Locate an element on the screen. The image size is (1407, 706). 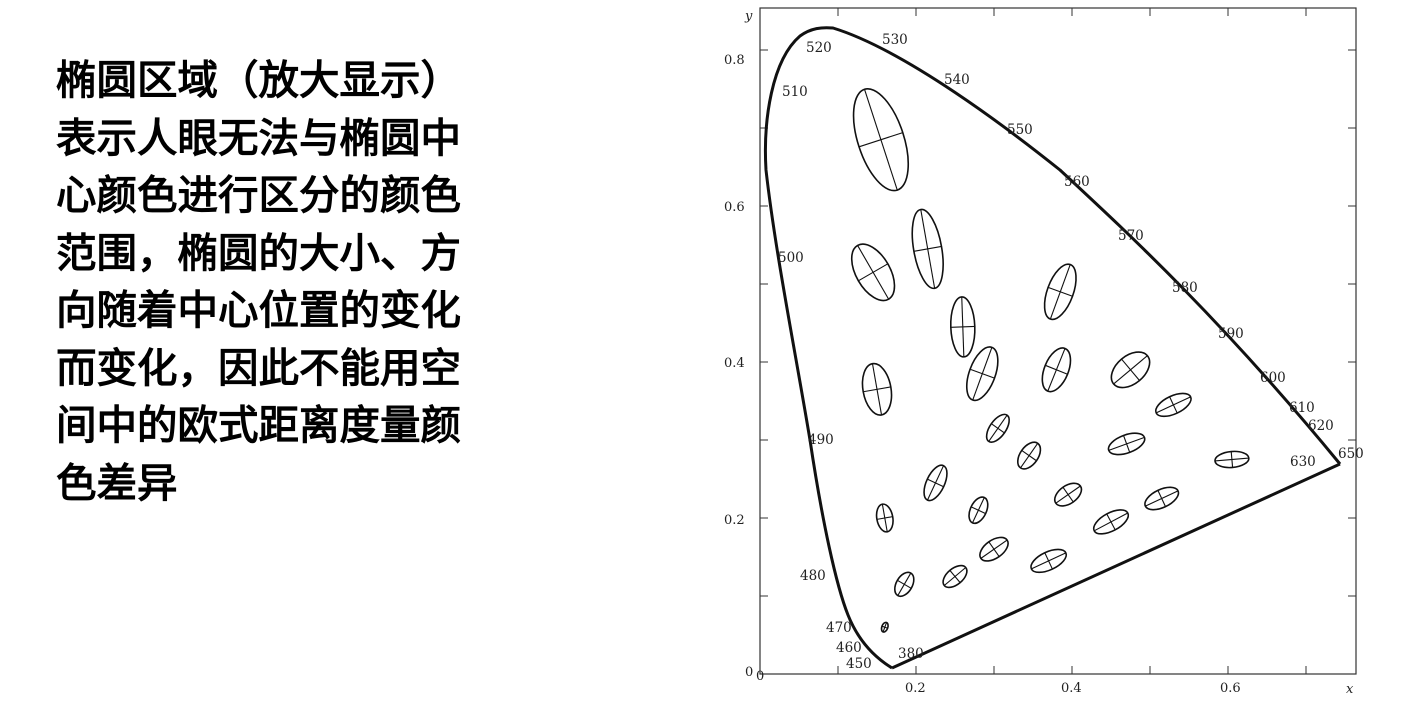
wavelength-label: 560 is located at coordinates (1077, 182).